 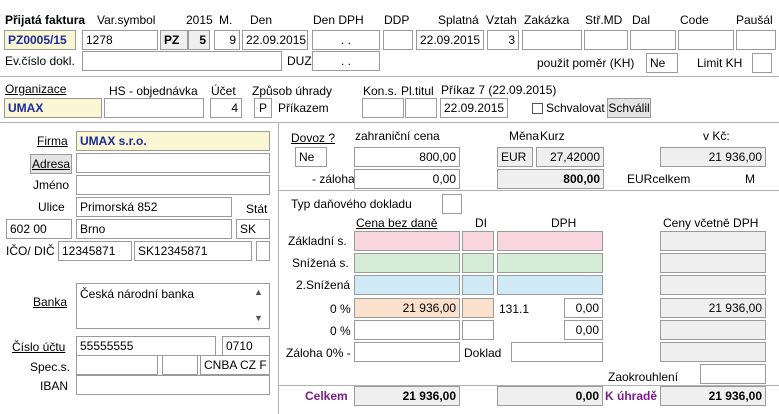 What do you see at coordinates (380, 91) in the screenshot?
I see `kons-label: Kon.s.` at bounding box center [380, 91].